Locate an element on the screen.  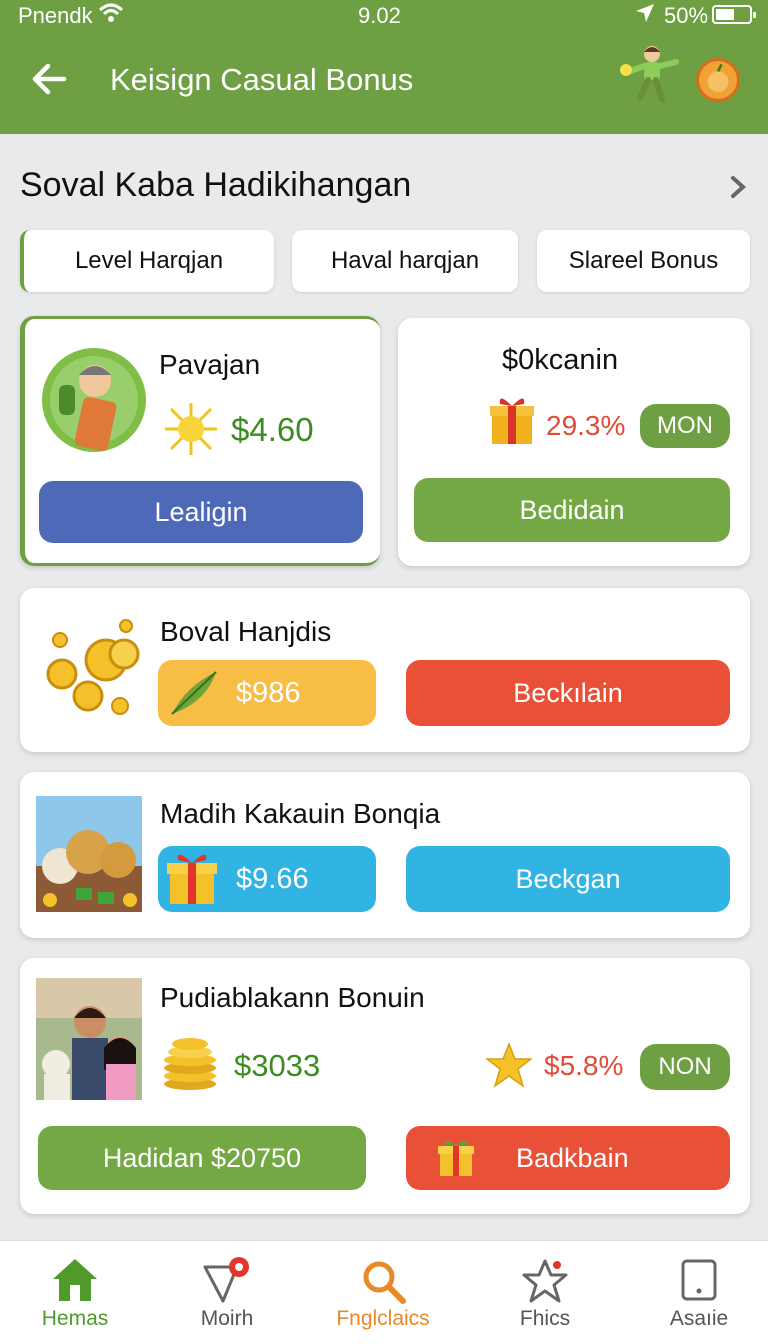
bonus-amount: $986 is located at coordinates (268, 693).